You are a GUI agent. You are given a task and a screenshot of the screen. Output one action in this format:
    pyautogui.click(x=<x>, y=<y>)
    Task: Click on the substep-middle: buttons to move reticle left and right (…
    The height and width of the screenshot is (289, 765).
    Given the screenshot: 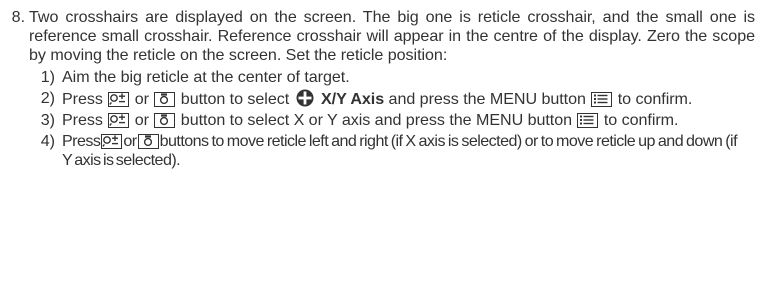 What is the action you would take?
    pyautogui.click(x=400, y=151)
    